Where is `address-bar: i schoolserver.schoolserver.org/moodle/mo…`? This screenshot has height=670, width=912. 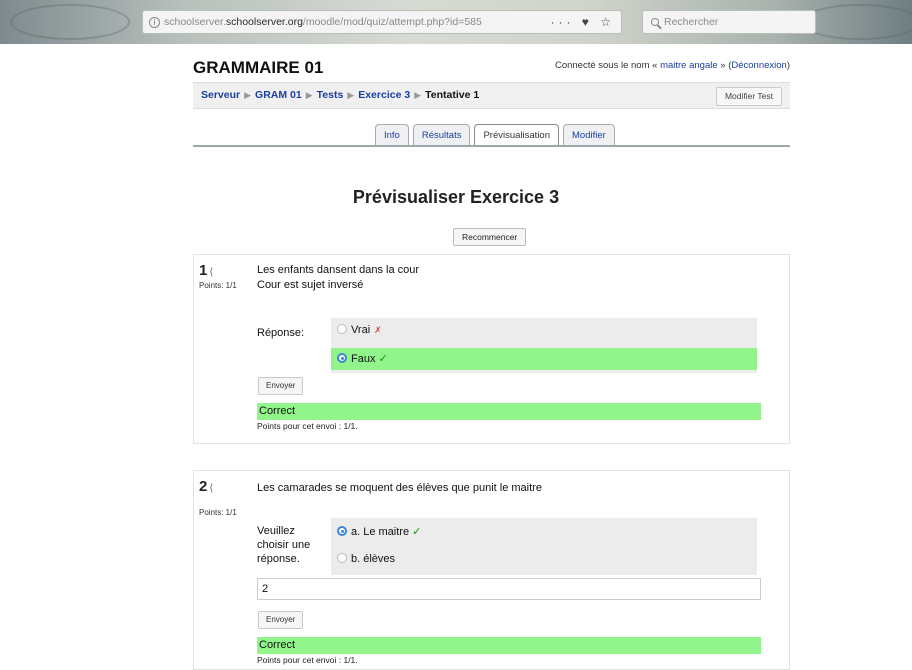
address-bar: i schoolserver.schoolserver.org/moodle/mo… is located at coordinates (382, 22).